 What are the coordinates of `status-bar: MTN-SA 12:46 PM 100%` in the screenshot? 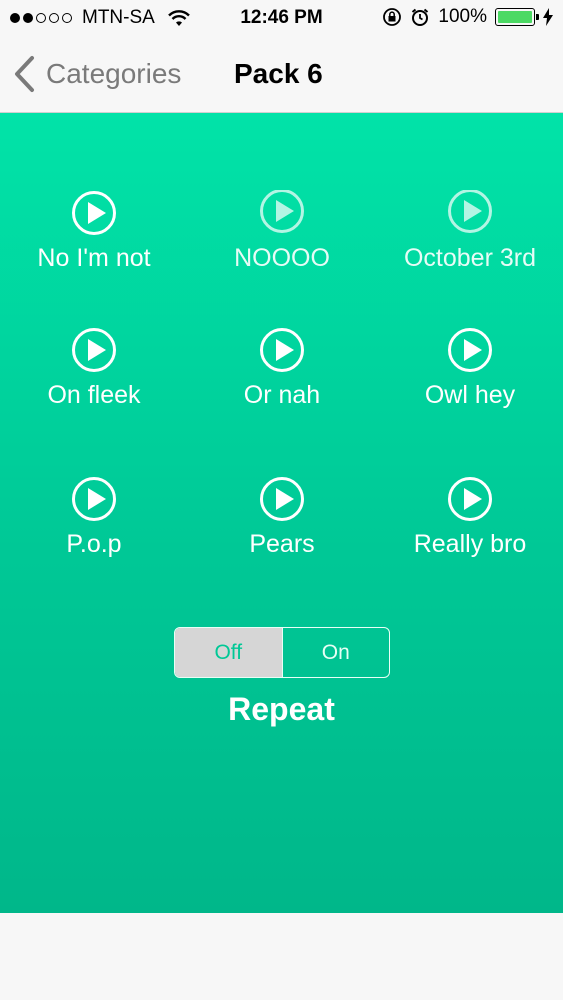 It's located at (281, 19).